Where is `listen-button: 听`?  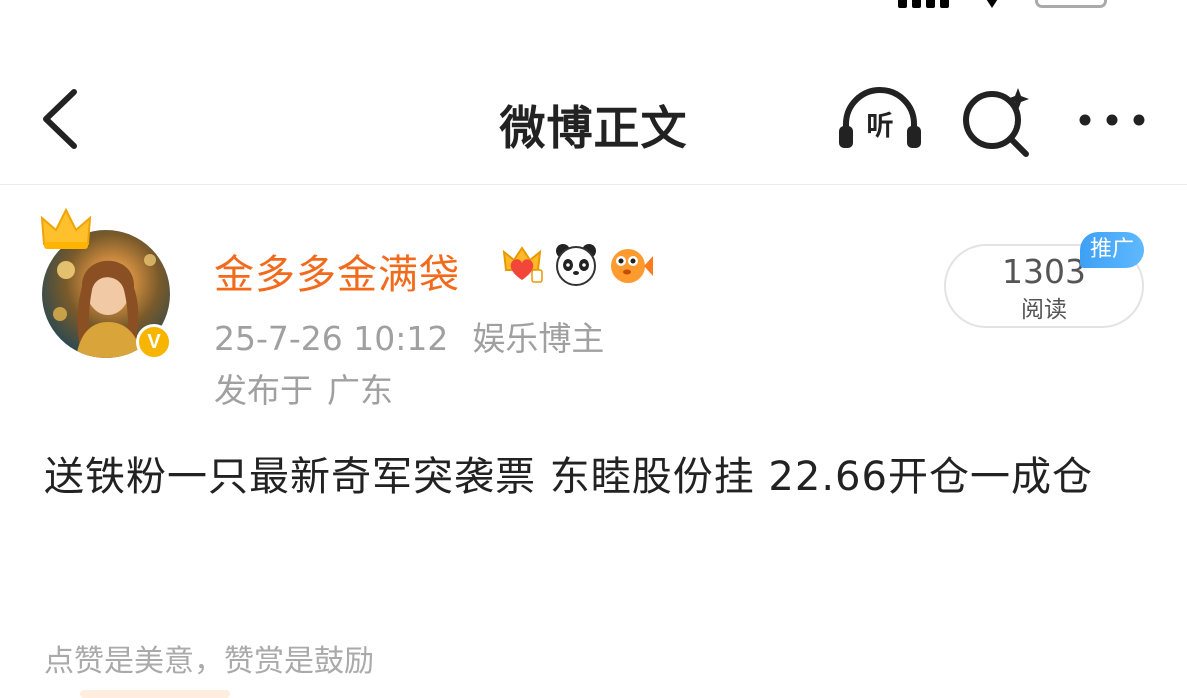
listen-button: 听 is located at coordinates (880, 120).